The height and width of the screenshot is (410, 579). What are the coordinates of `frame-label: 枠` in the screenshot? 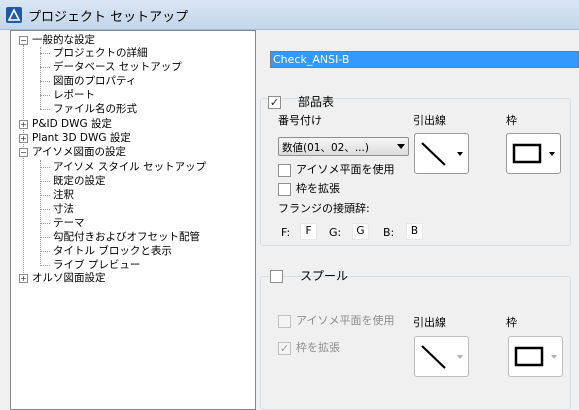 It's located at (511, 120).